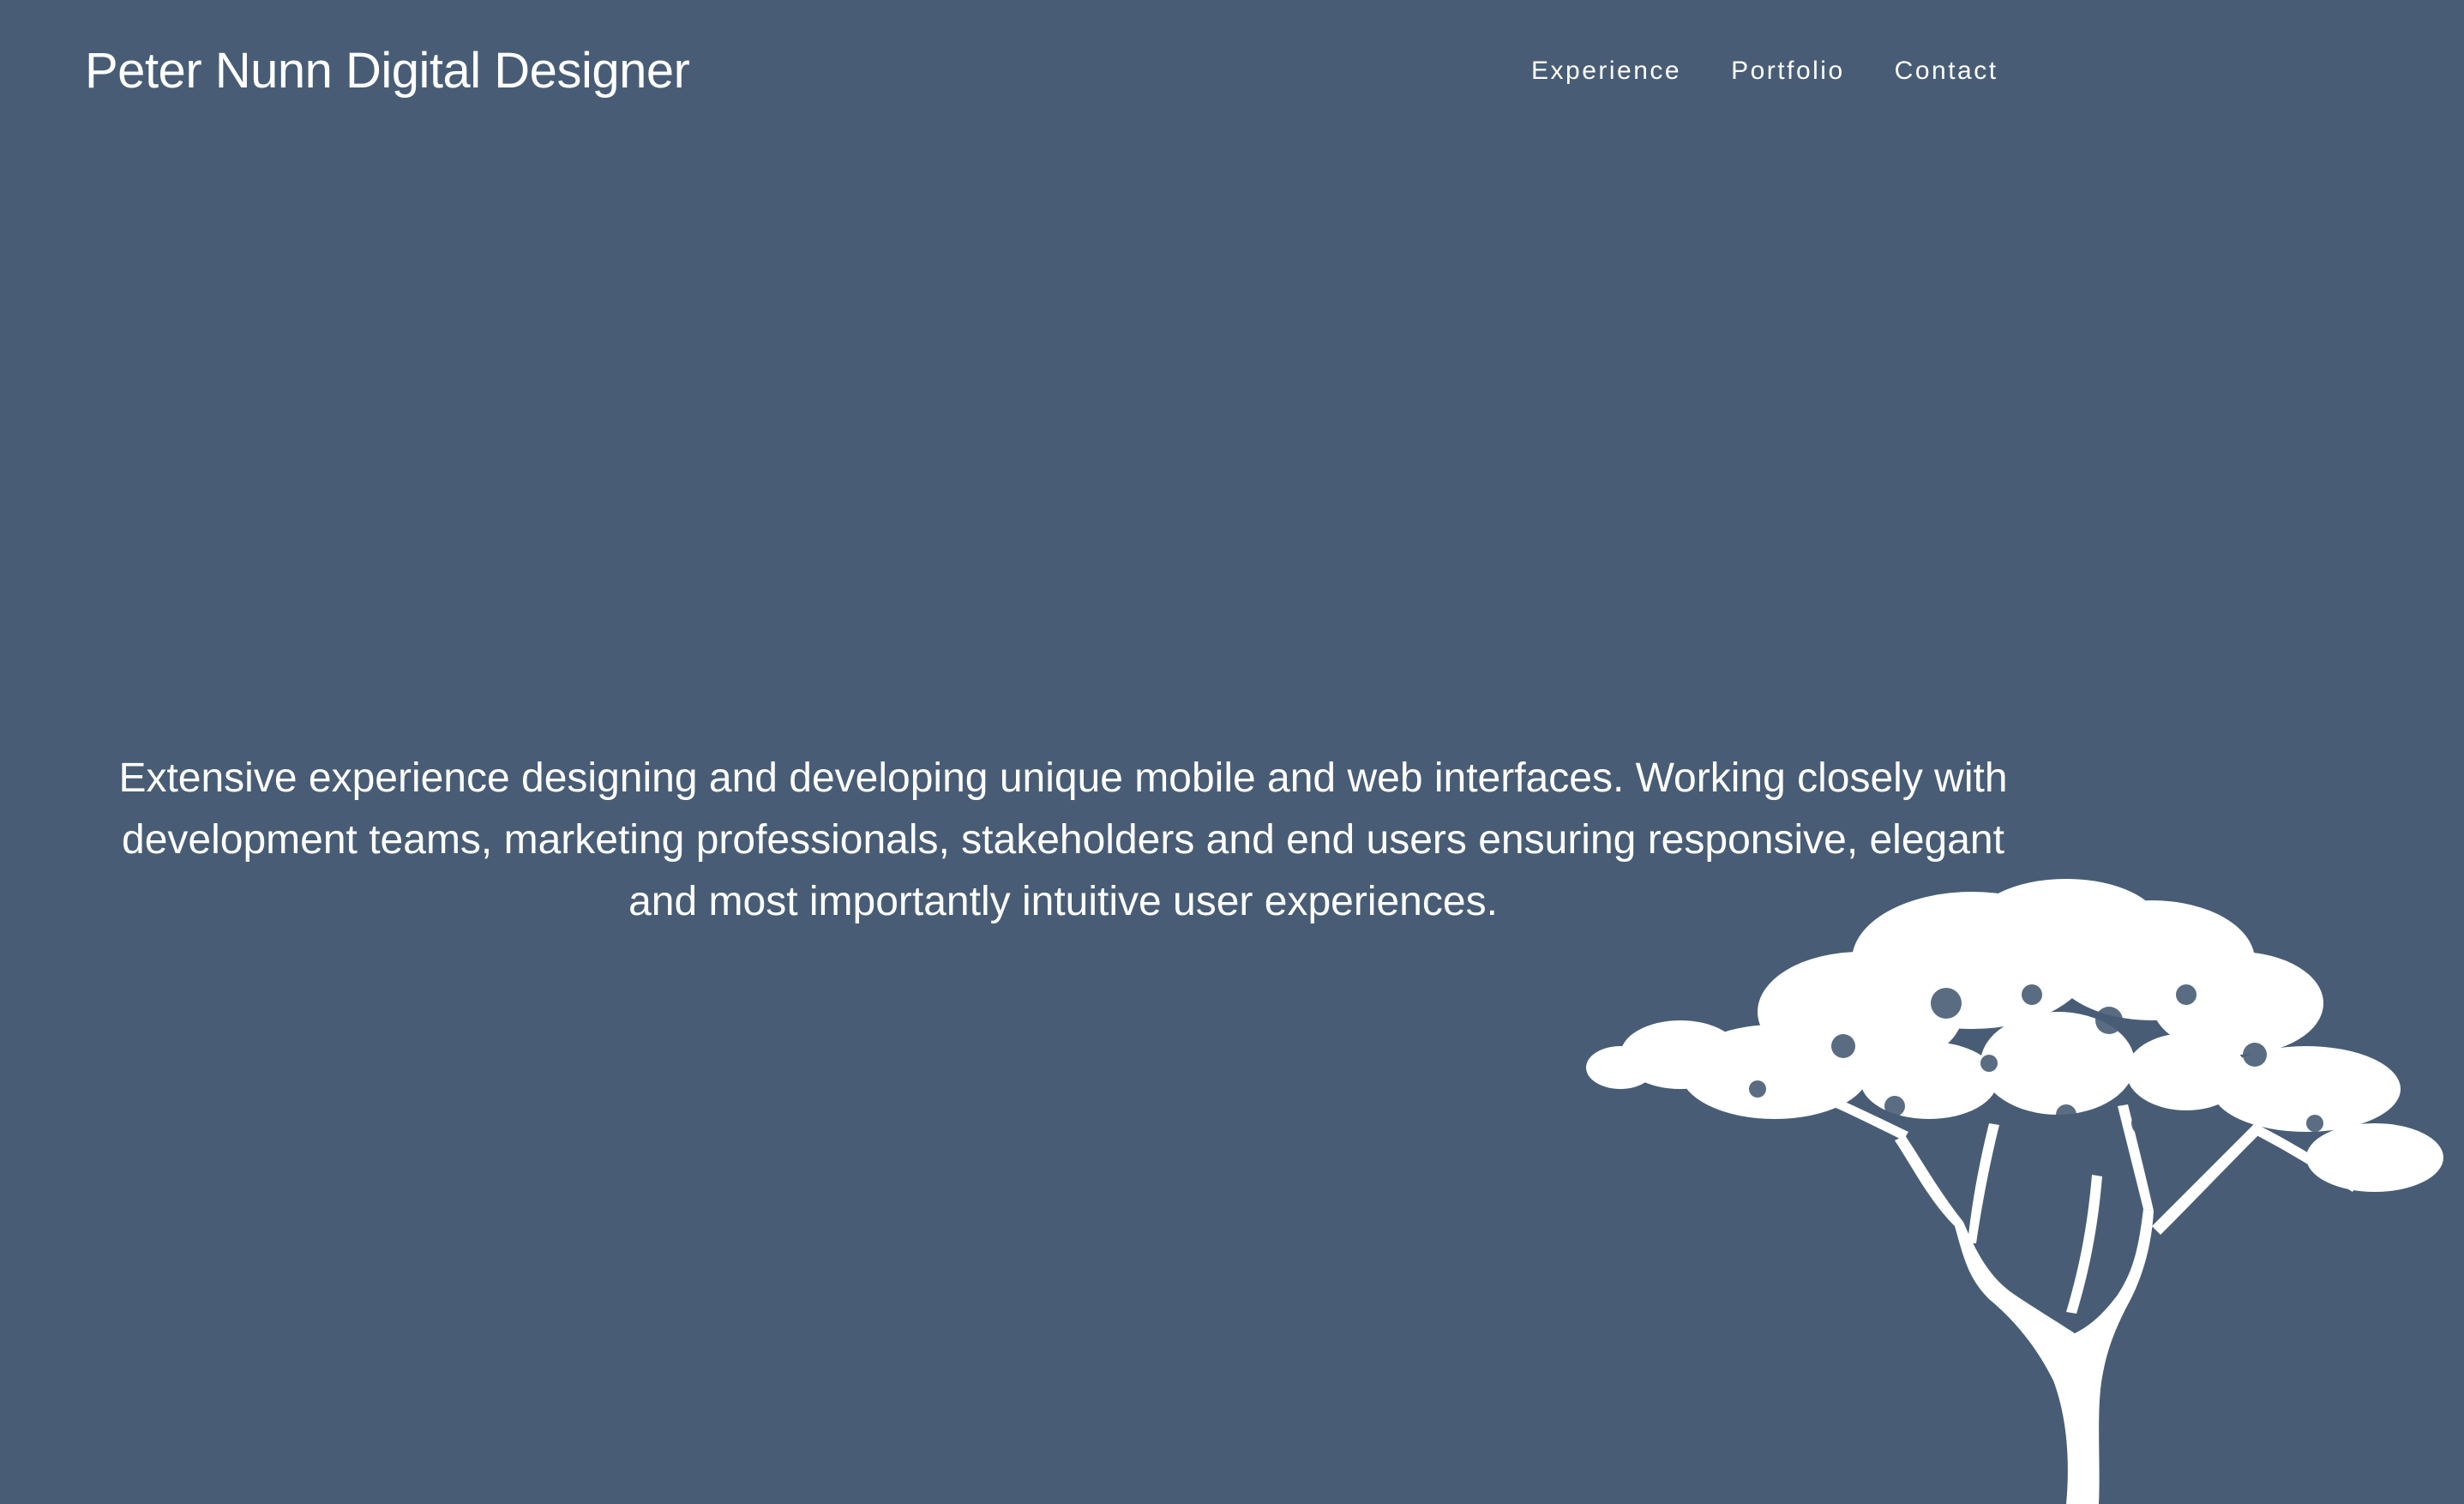 The image size is (2464, 1504). Describe the element at coordinates (2054, 1356) in the screenshot. I see `tree-trunk` at that location.